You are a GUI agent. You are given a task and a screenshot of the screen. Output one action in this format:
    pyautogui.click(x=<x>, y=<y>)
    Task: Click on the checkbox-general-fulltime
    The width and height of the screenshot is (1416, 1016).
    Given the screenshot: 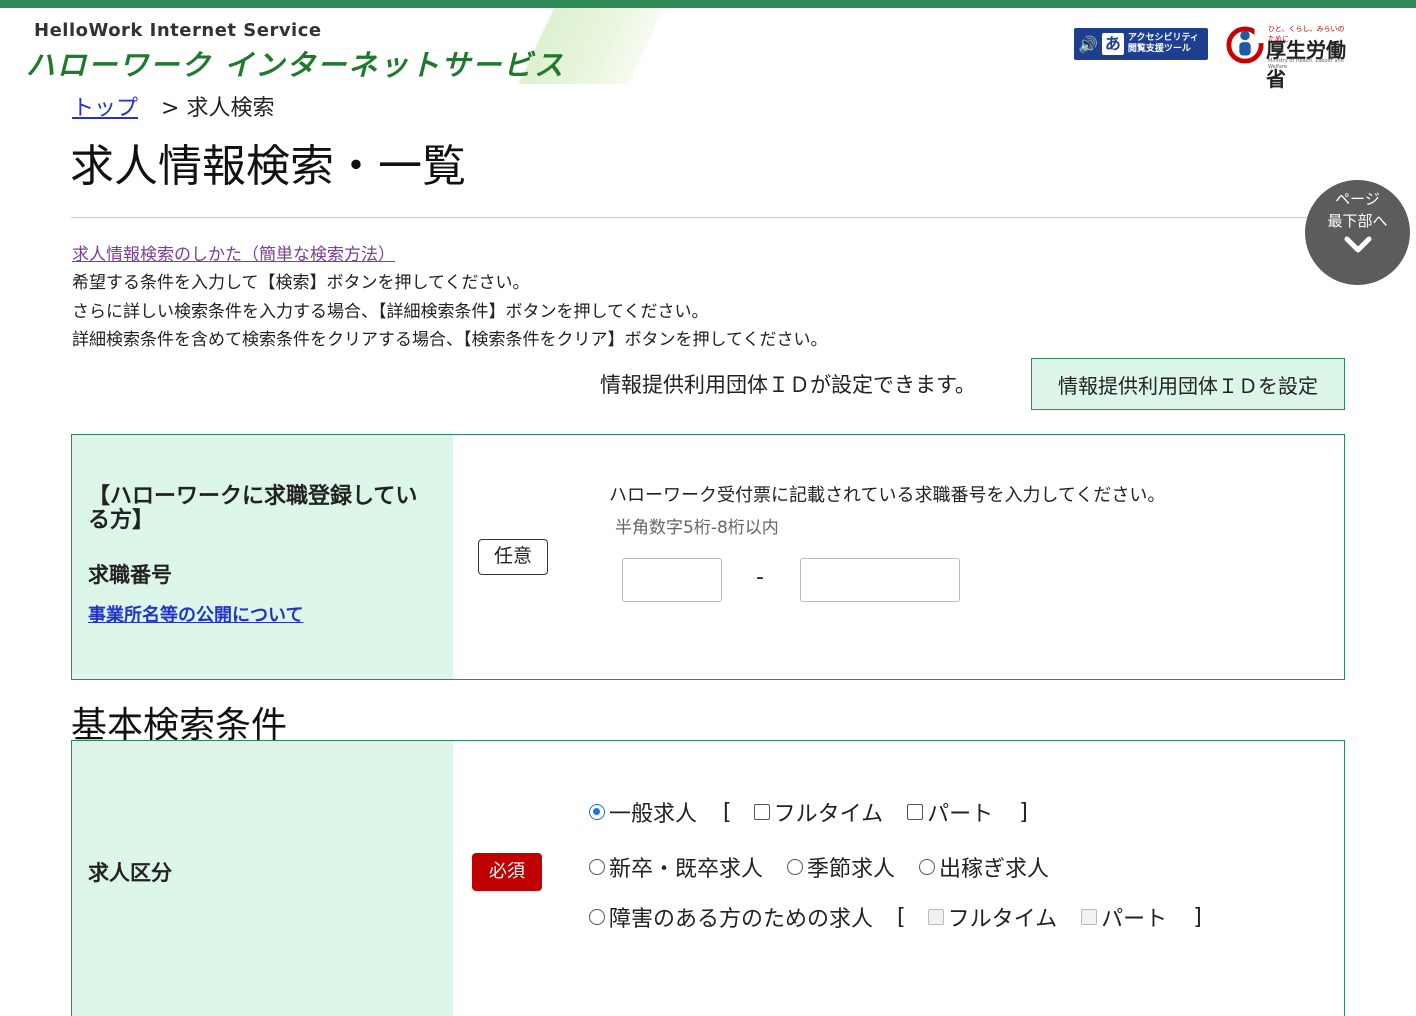 What is the action you would take?
    pyautogui.click(x=761, y=812)
    